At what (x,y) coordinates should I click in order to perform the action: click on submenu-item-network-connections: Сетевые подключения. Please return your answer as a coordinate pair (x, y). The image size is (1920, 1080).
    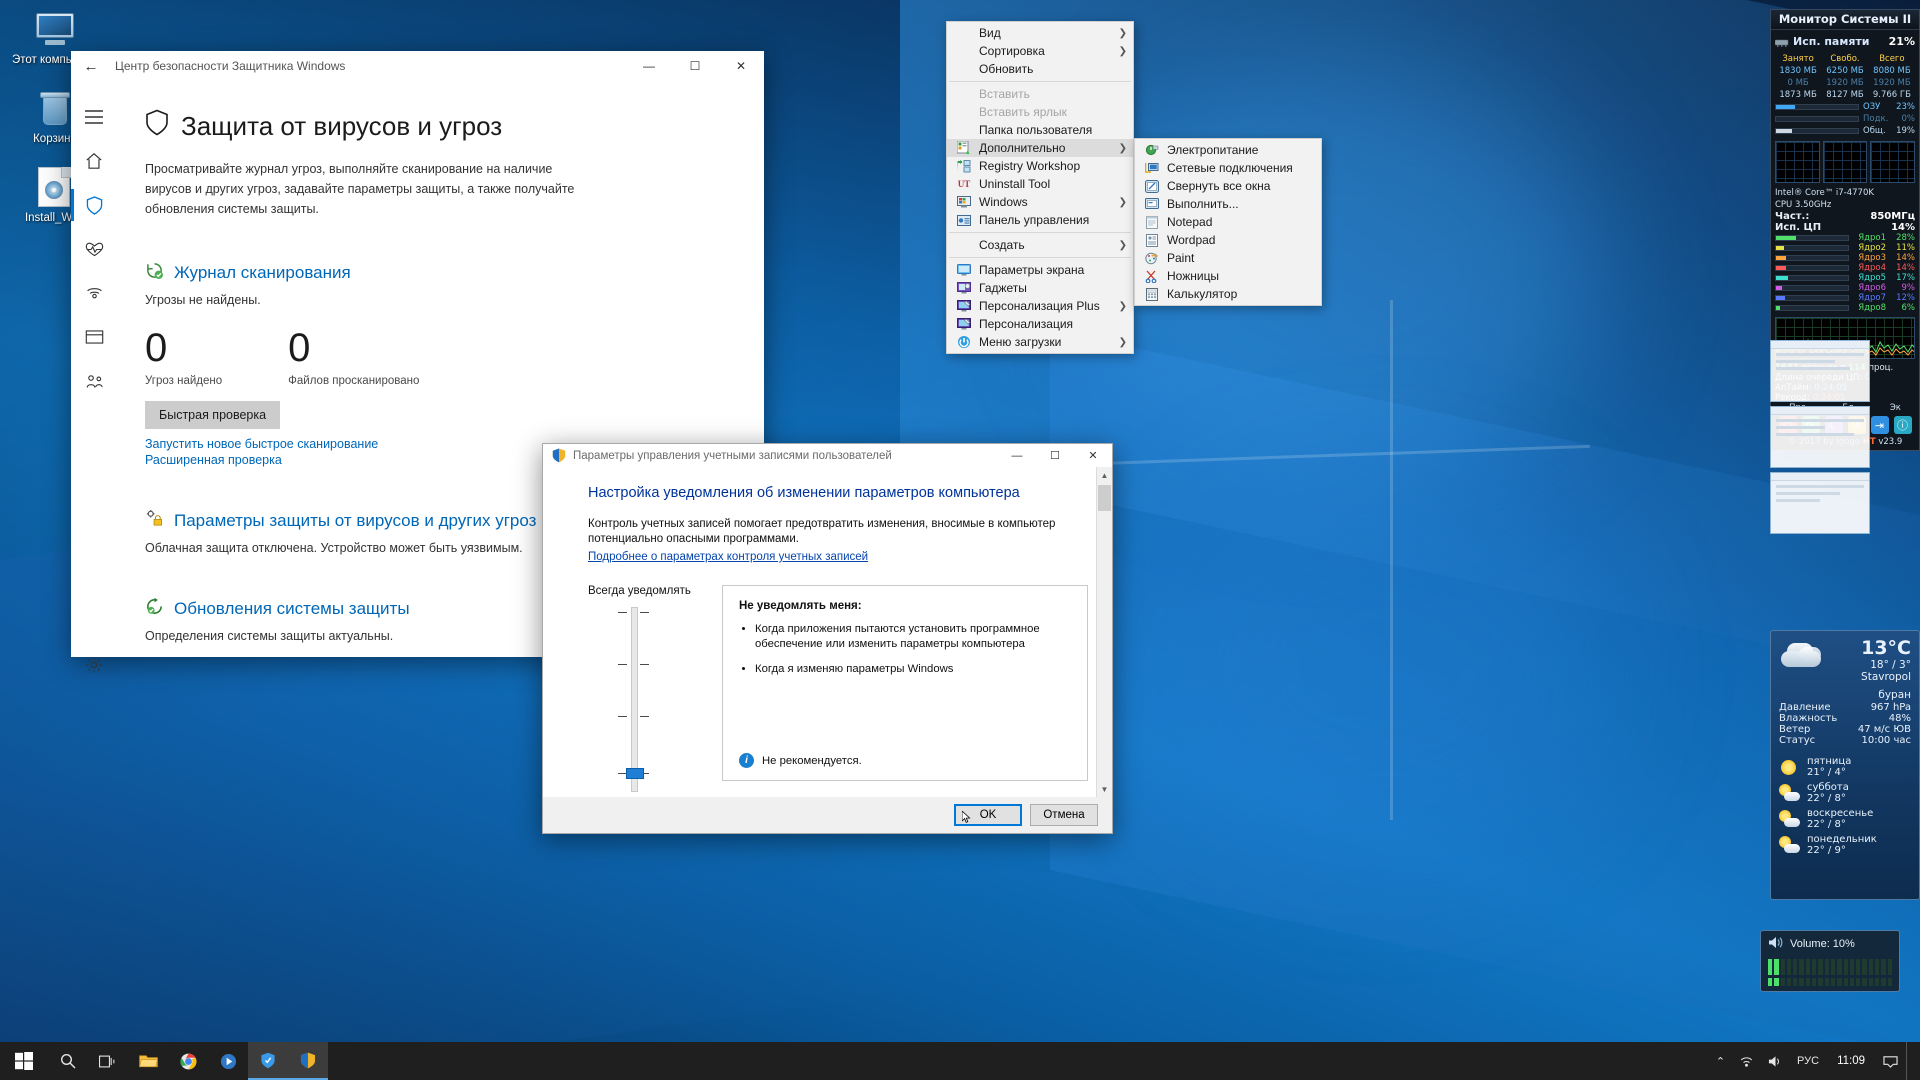
    Looking at the image, I should click on (1228, 168).